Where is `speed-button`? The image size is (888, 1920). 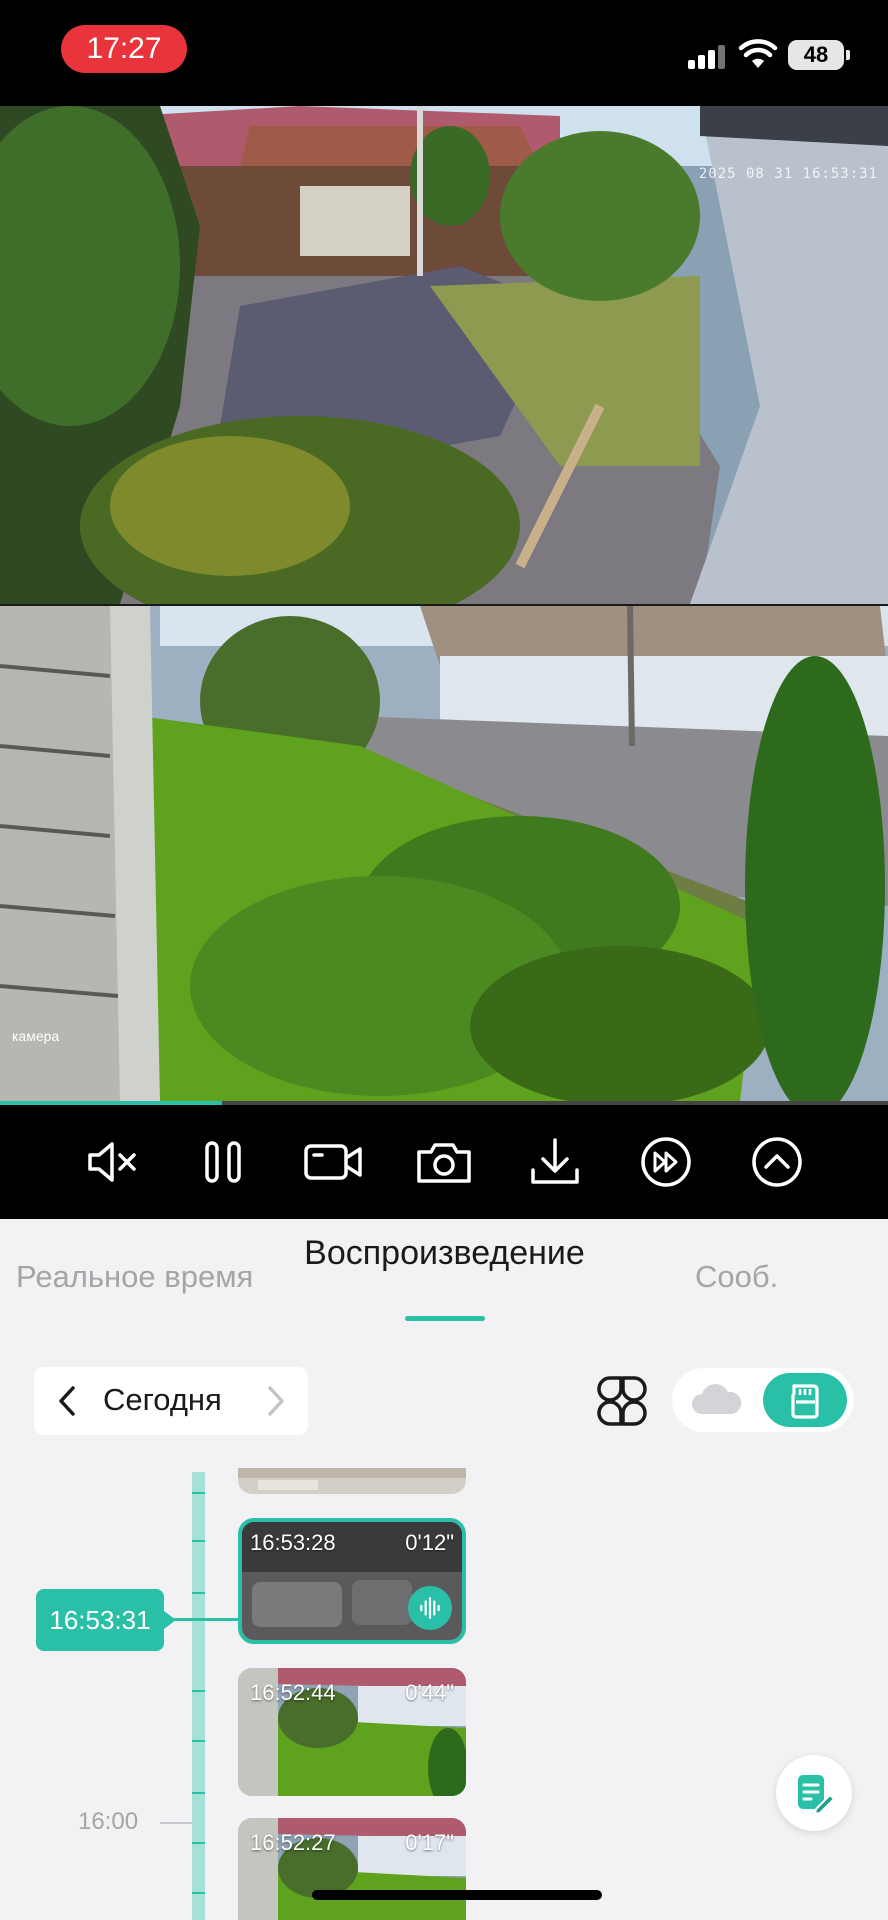 speed-button is located at coordinates (666, 1162).